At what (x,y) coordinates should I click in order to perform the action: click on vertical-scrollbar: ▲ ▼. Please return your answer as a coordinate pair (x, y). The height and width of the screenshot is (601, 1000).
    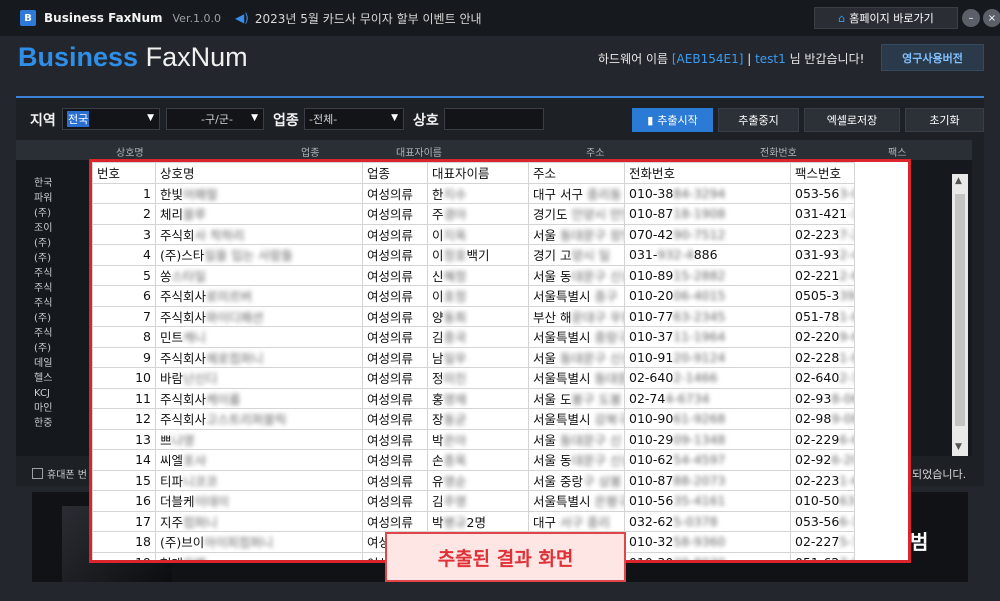
    Looking at the image, I should click on (960, 315).